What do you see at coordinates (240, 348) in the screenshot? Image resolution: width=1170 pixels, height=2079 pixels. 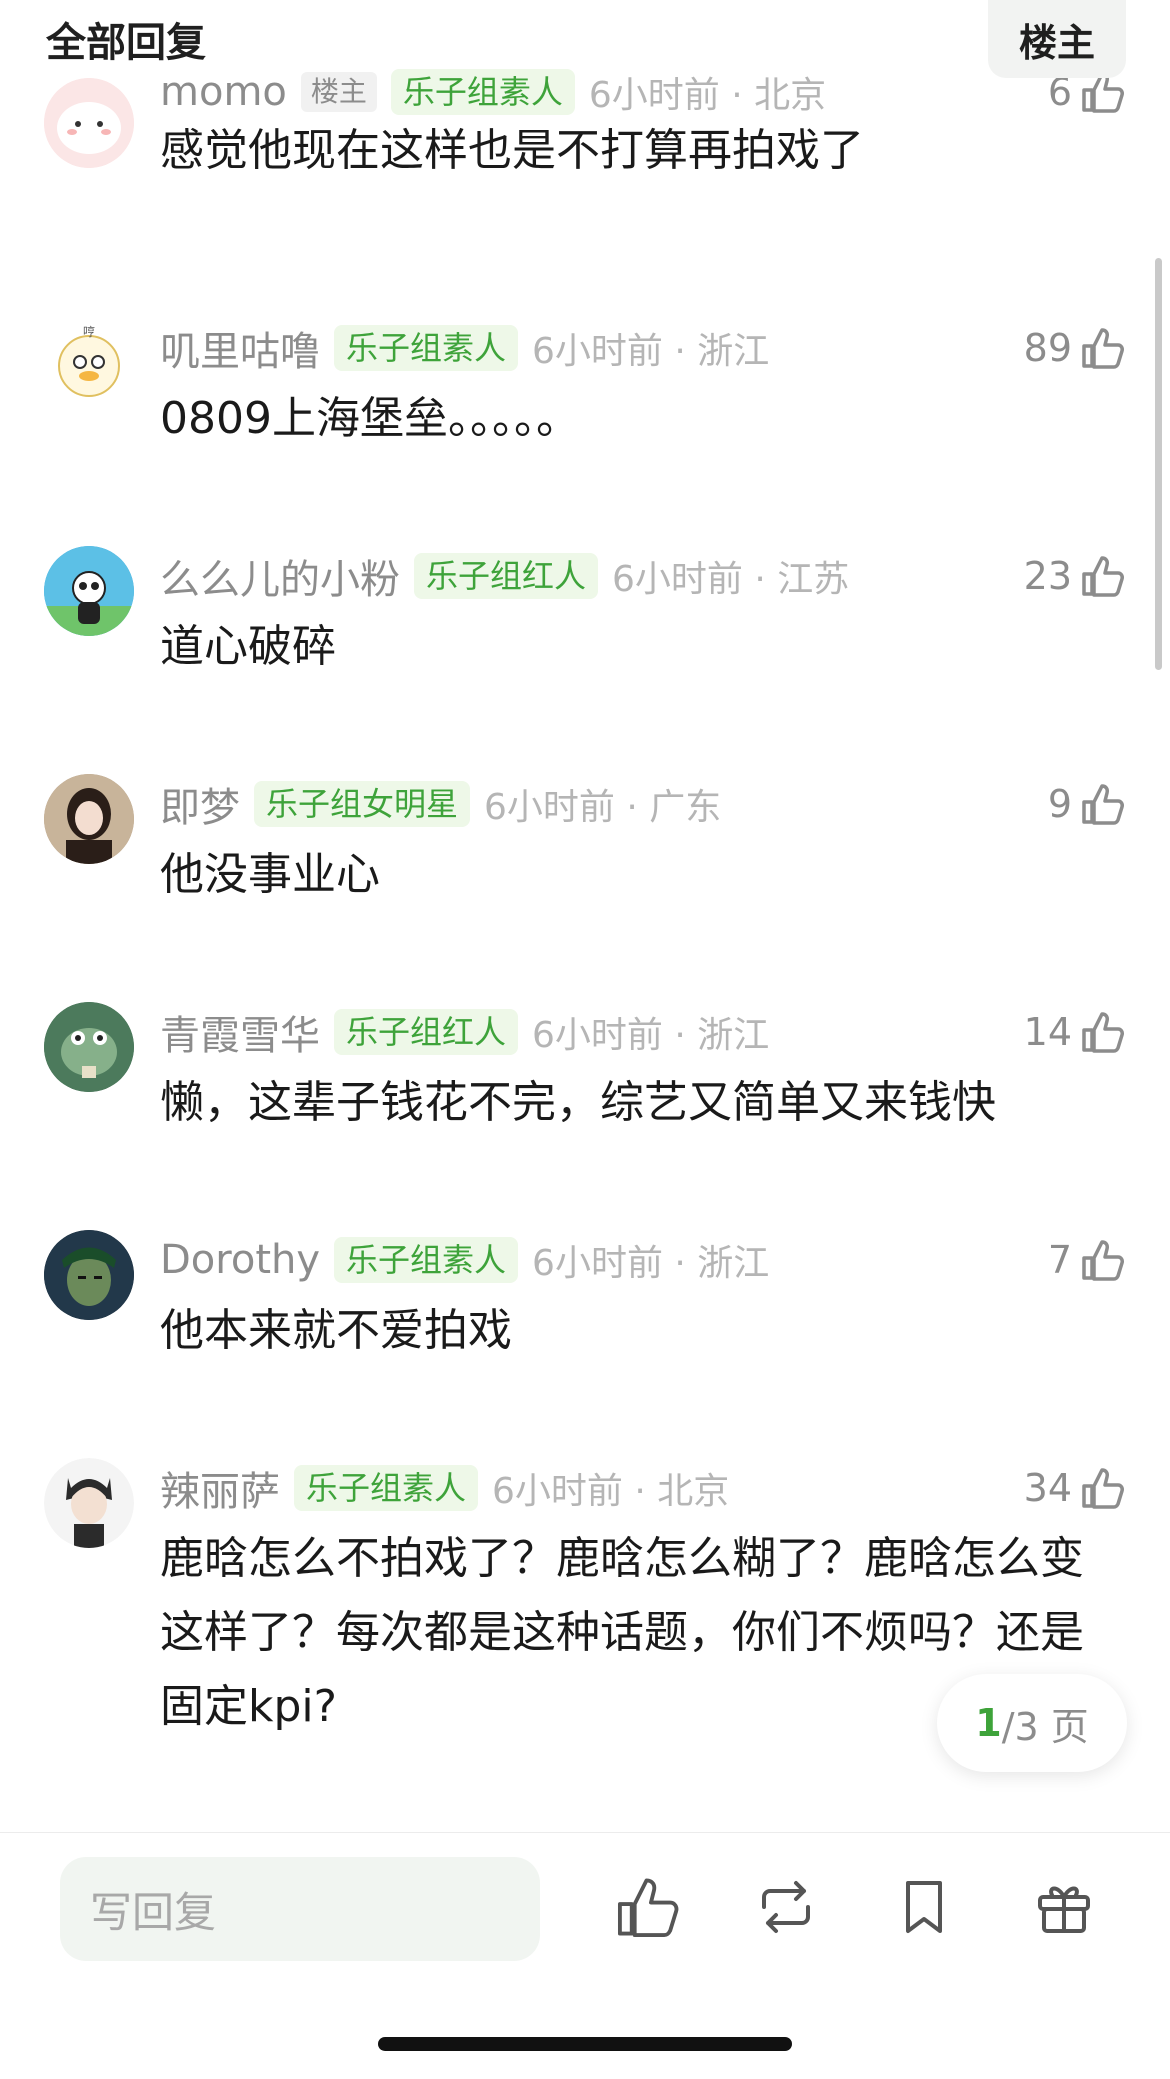 I see `username: 叽里咕噜` at bounding box center [240, 348].